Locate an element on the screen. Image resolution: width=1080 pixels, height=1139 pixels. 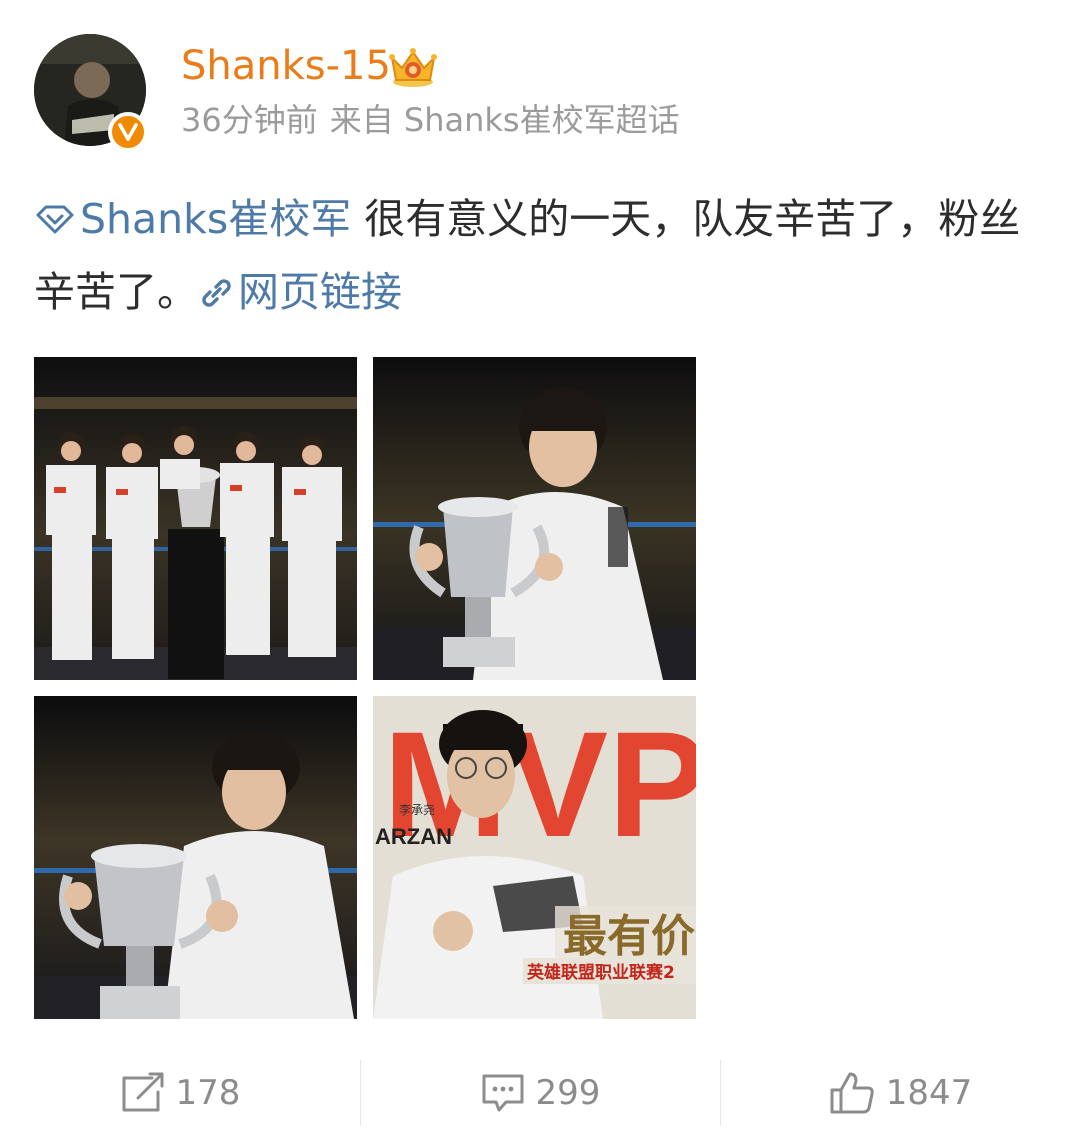
photo-player-holding-trophy is located at coordinates (195, 857).